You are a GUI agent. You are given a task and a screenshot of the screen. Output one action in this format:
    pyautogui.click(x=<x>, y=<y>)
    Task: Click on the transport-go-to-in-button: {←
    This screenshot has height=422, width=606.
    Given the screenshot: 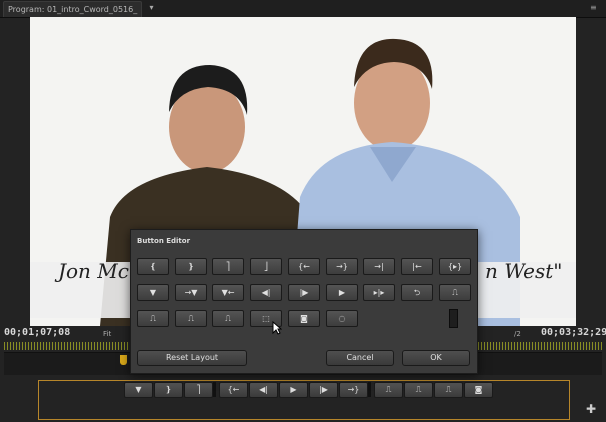 What is the action you would take?
    pyautogui.click(x=233, y=390)
    